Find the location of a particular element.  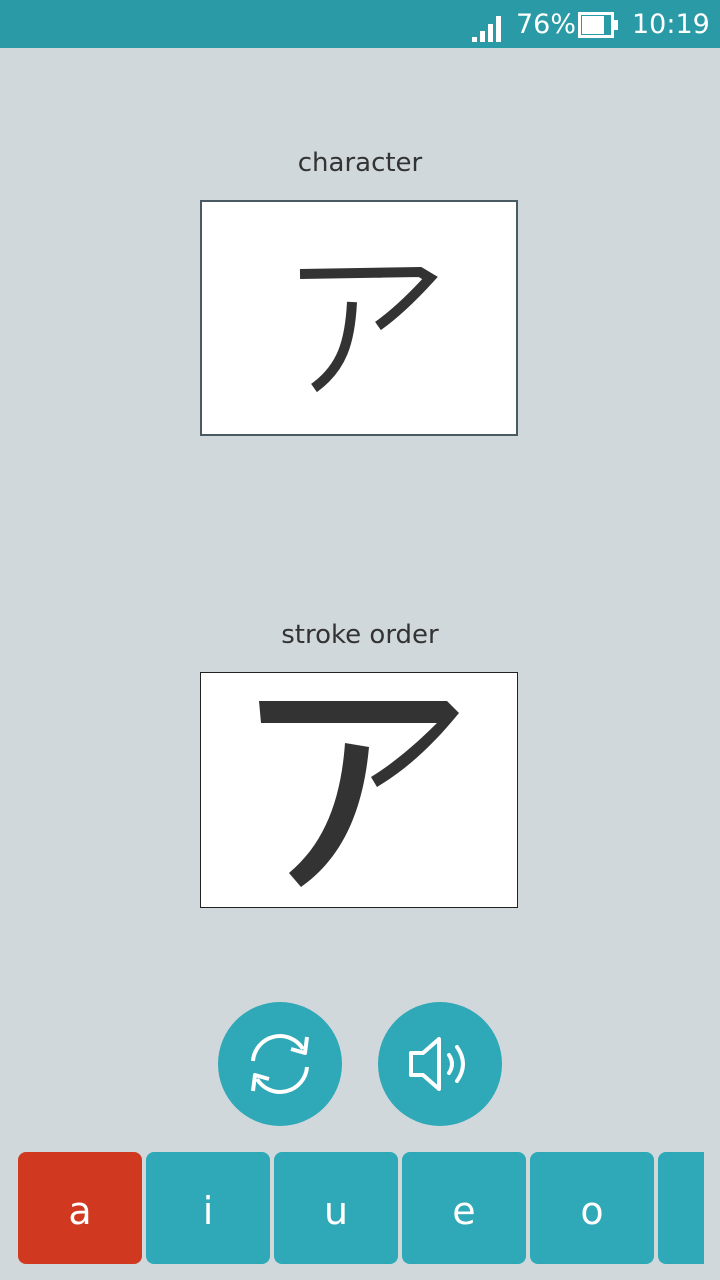

refresh-icon is located at coordinates (280, 1064).